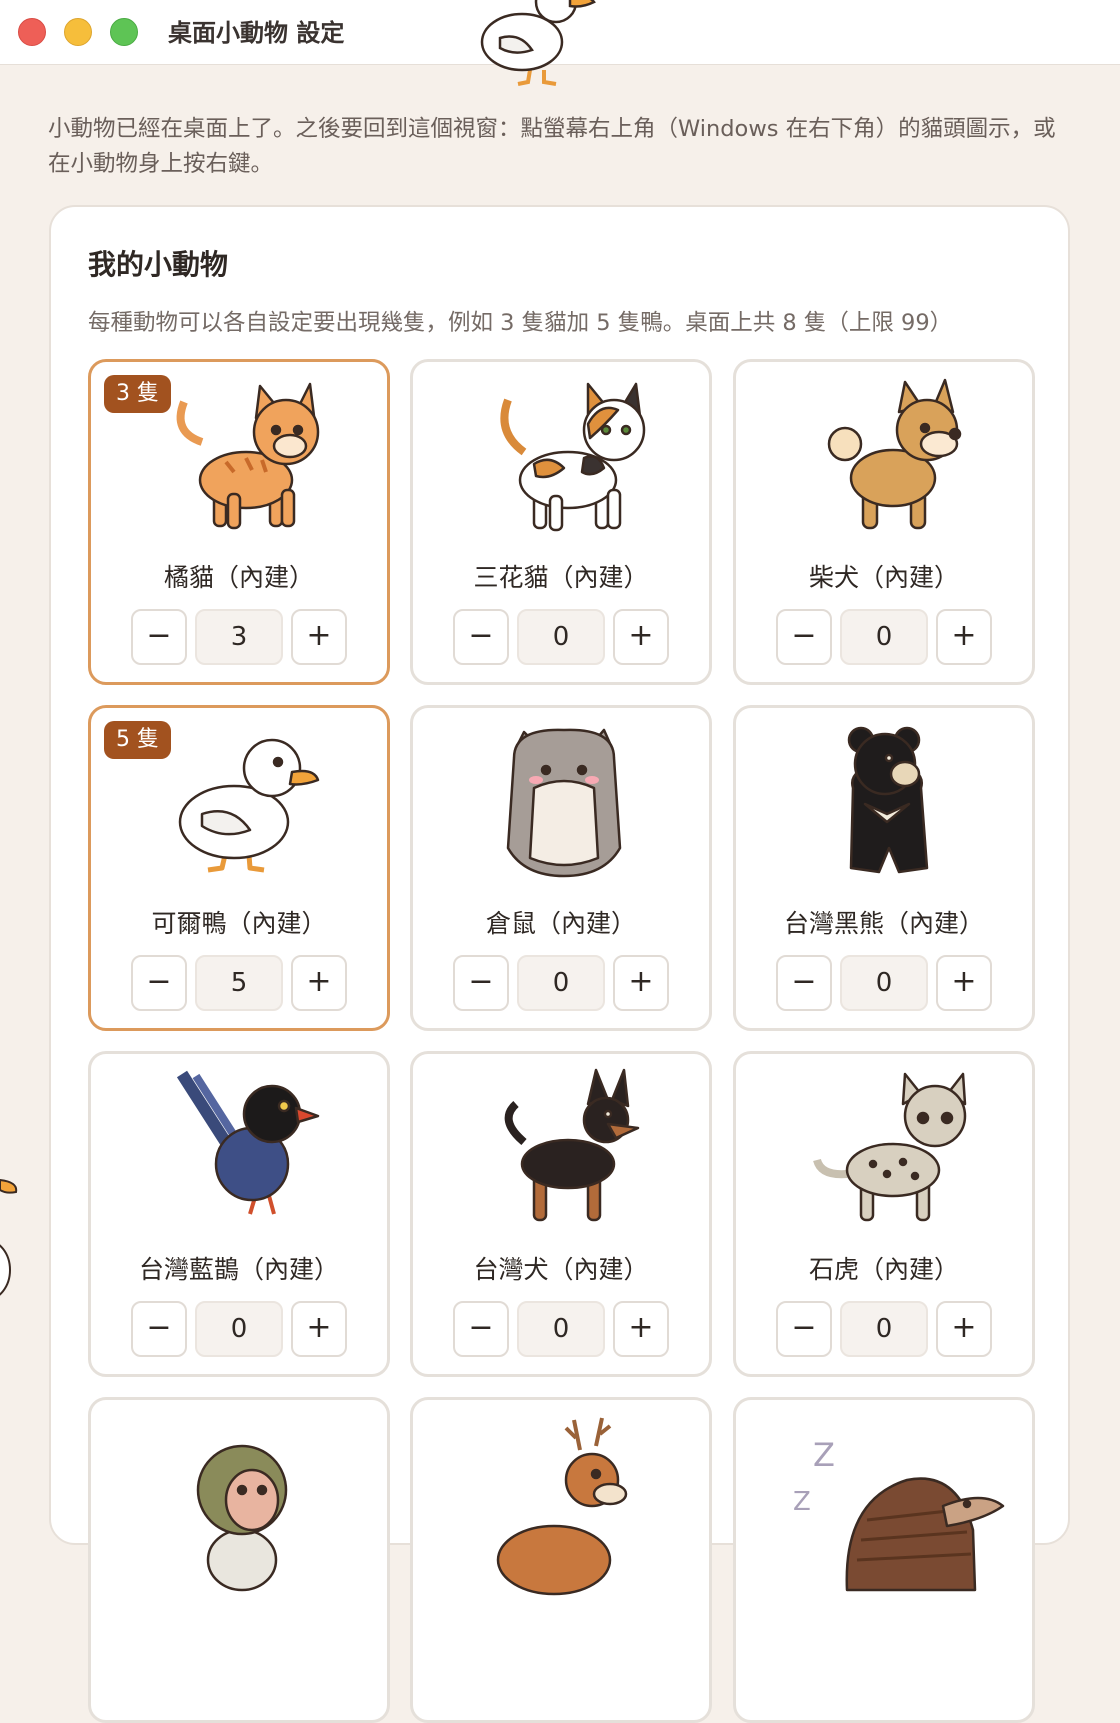  I want to click on pangolin-icon: Z Z, so click(899, 1501).